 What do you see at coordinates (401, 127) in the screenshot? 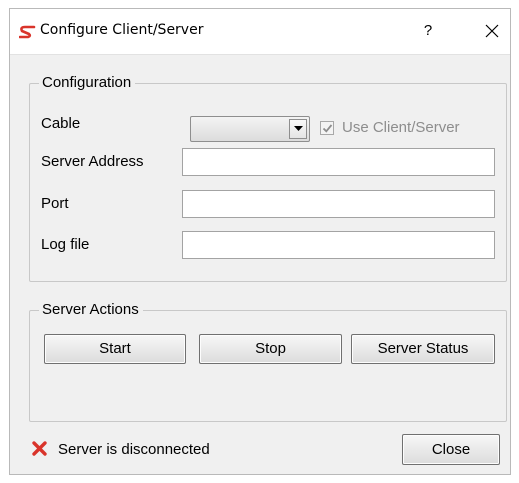
I see `use-client-server-label: Use Client/Server` at bounding box center [401, 127].